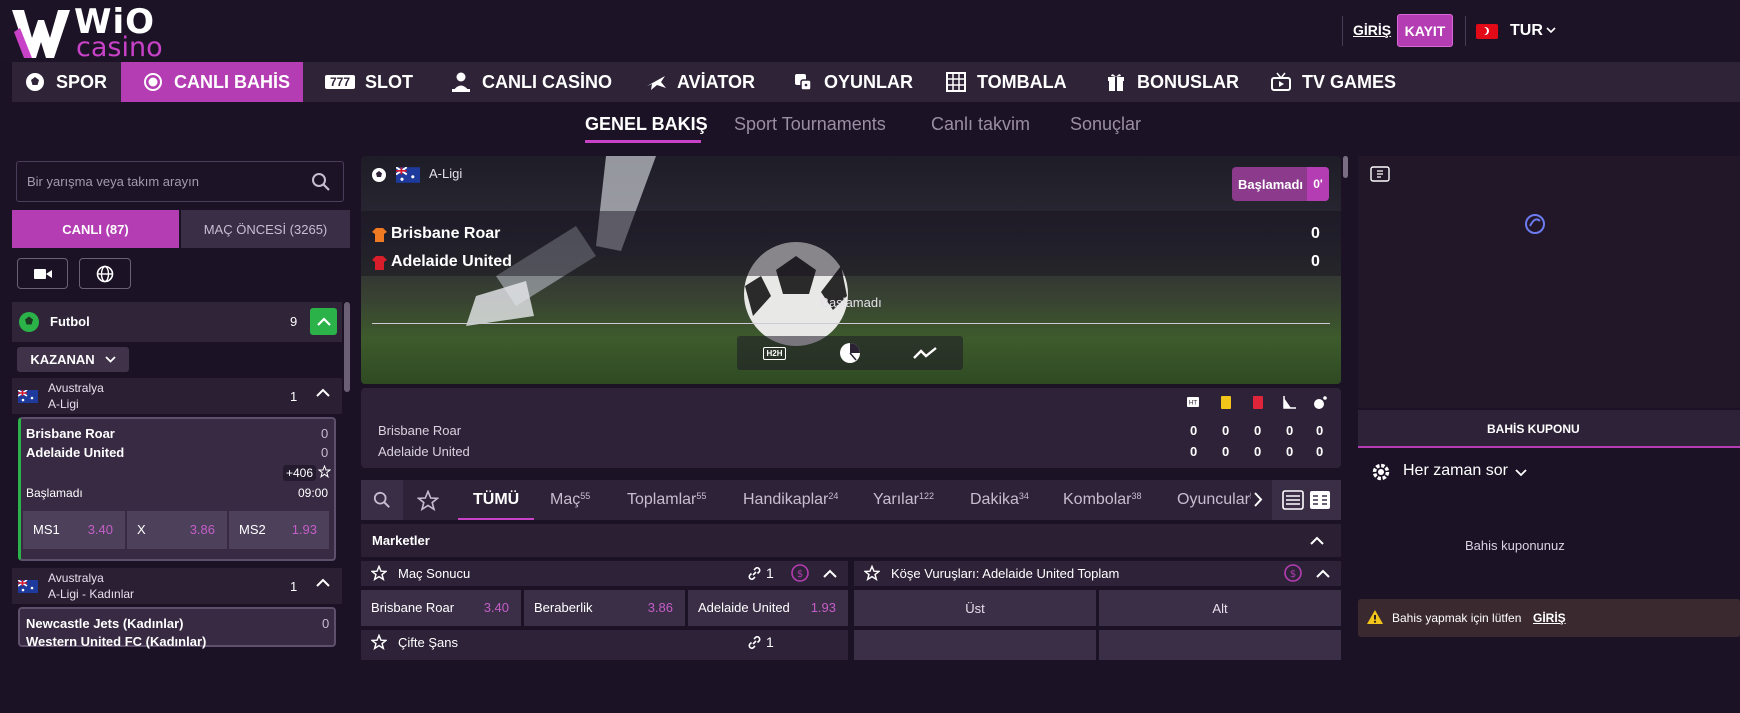  I want to click on league-header: Avustralya A-Ligi - Kadınlar 1, so click(177, 586).